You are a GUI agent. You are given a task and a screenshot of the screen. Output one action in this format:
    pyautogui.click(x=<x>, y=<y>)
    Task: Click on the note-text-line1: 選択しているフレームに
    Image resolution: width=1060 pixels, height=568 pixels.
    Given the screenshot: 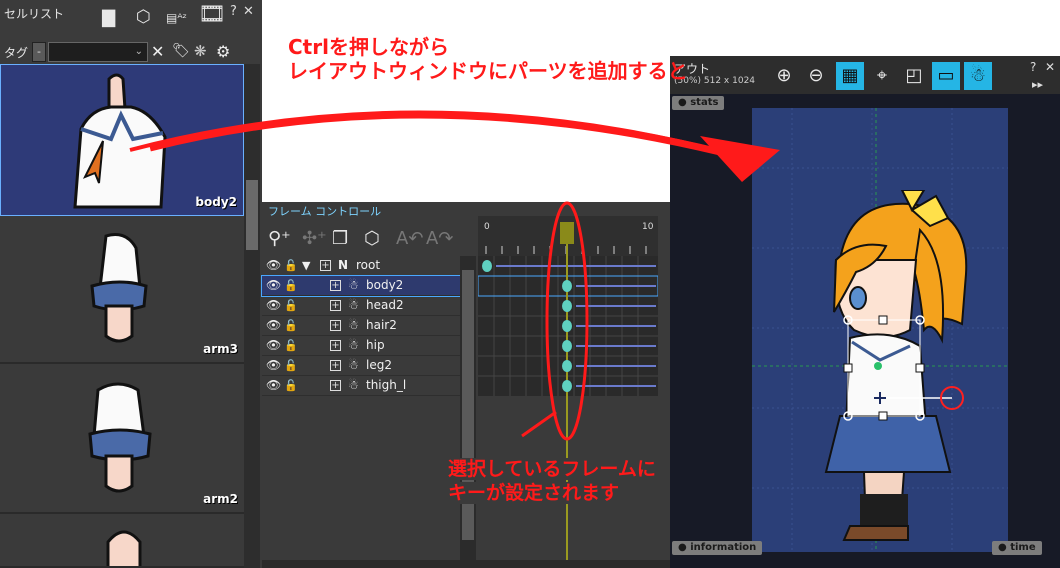 What is the action you would take?
    pyautogui.click(x=552, y=469)
    